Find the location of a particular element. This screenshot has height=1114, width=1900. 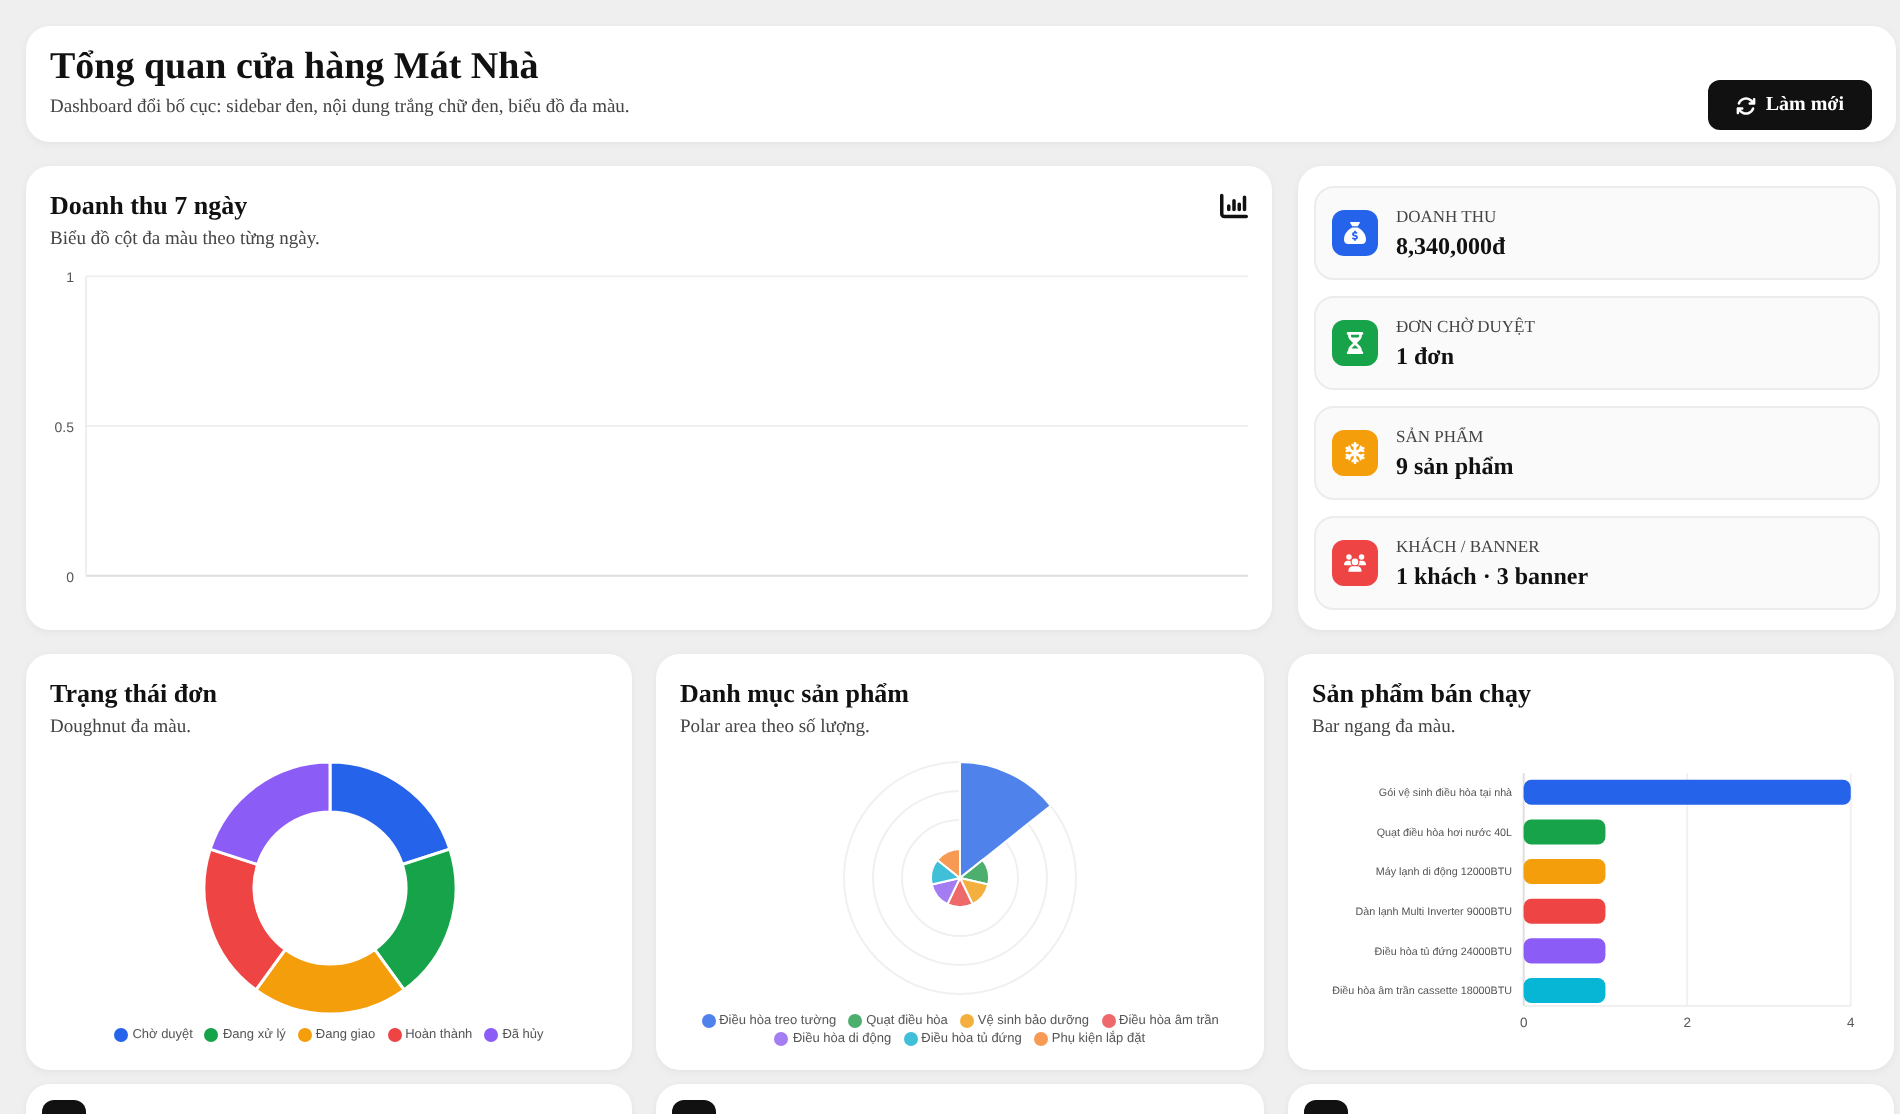

card-title: Doanh thu 7 ngày is located at coordinates (149, 206).